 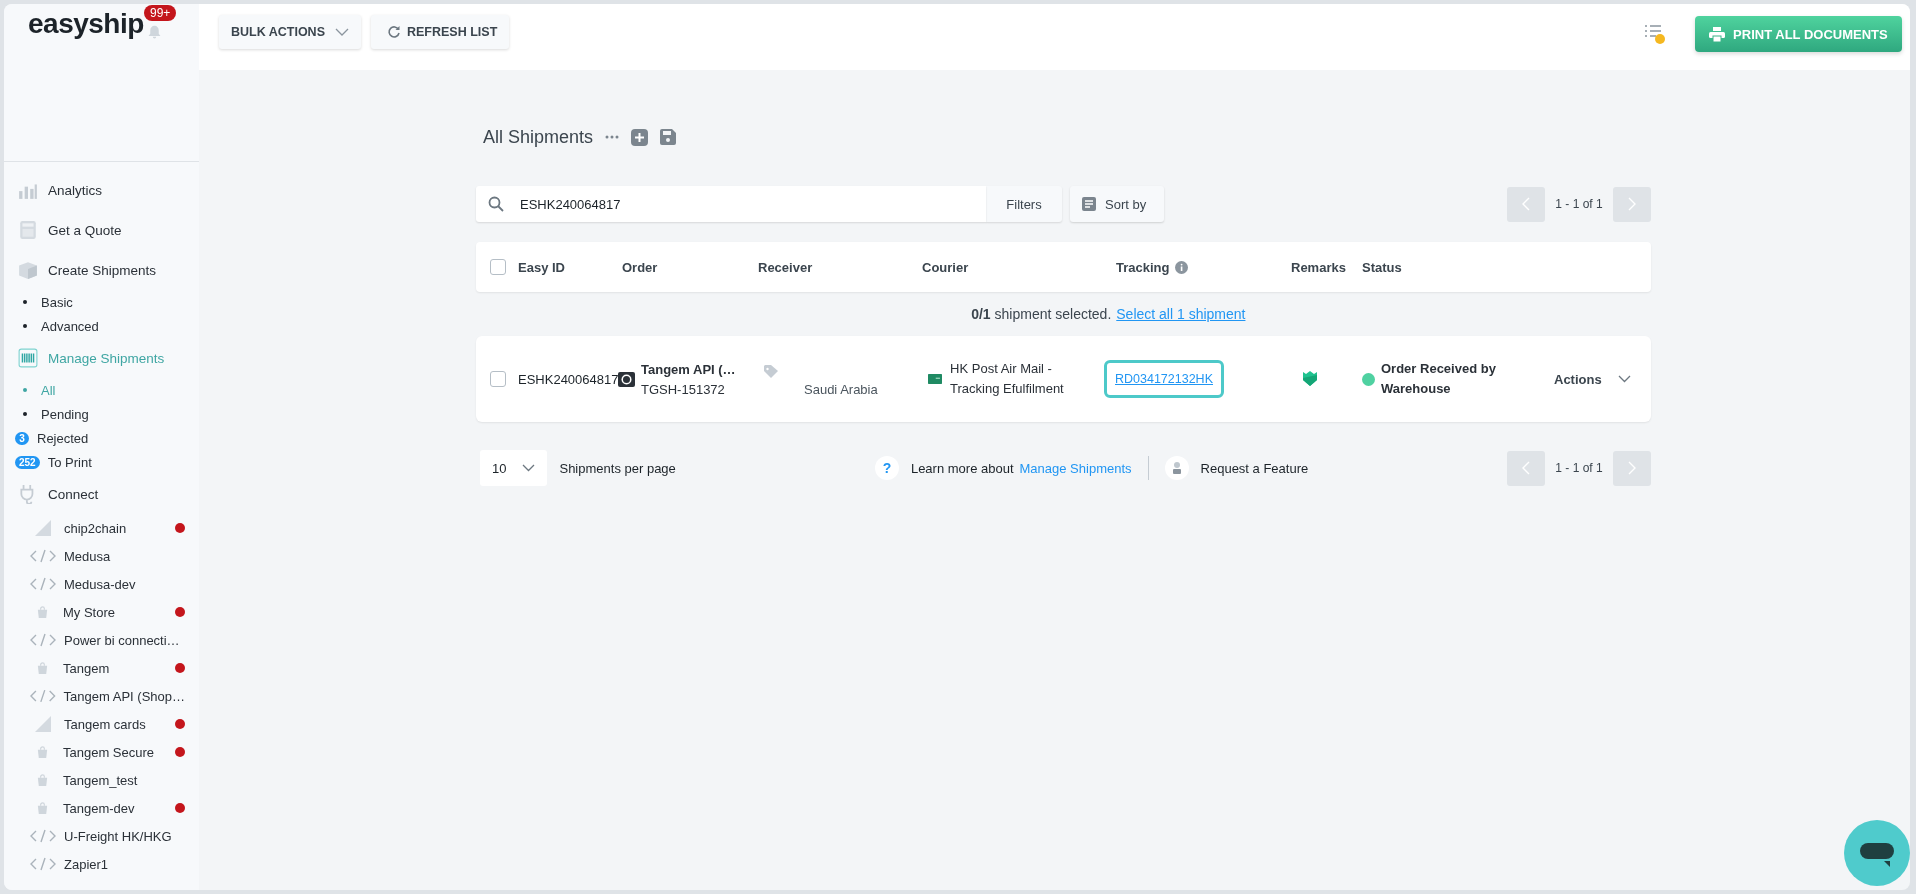 I want to click on nav-item: Connect, so click(x=101, y=494).